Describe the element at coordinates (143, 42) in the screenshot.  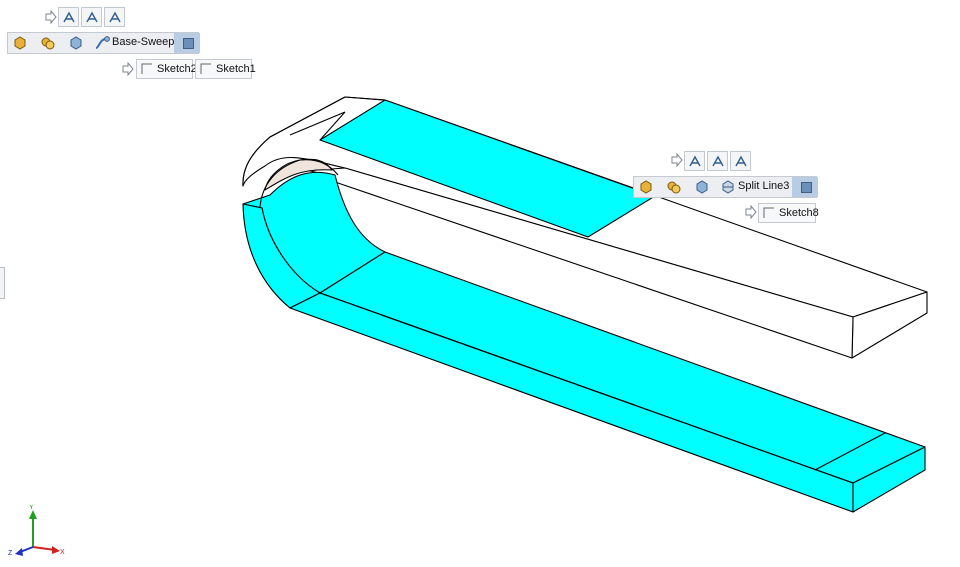
I see `breadcrumb-feature-label: Base-Sweep` at that location.